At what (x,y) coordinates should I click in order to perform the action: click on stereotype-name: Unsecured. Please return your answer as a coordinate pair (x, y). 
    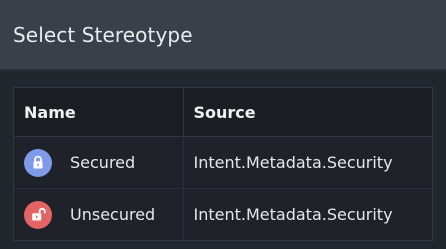
    Looking at the image, I should click on (113, 214).